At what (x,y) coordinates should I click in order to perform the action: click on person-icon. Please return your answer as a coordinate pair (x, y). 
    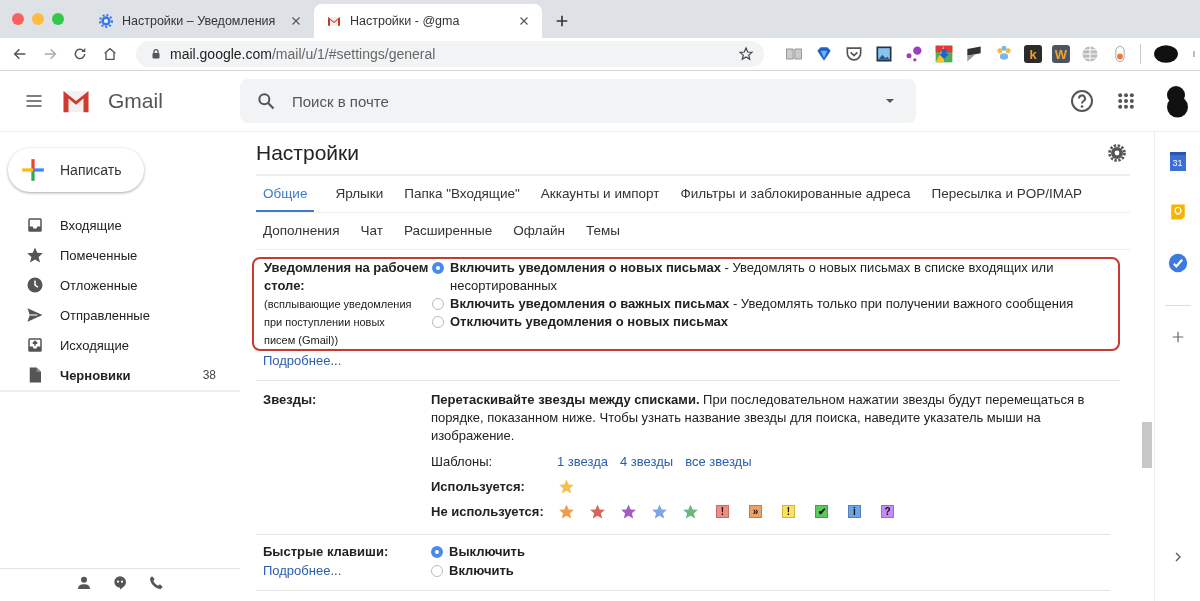
    Looking at the image, I should click on (84, 583).